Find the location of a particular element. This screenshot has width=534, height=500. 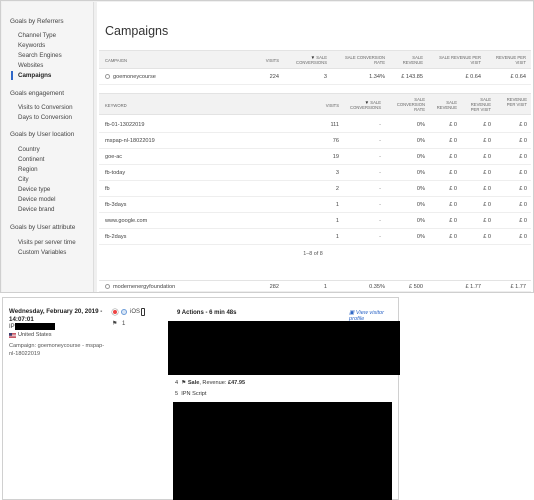

cell-keyword: fb-today is located at coordinates (115, 173).